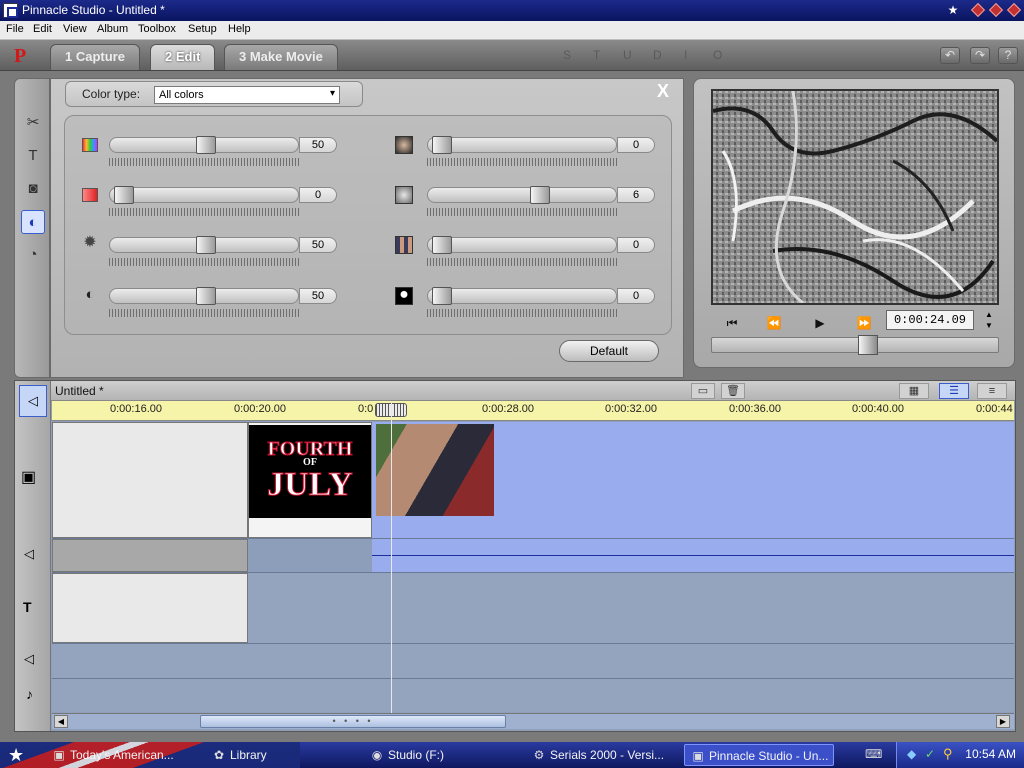 Image resolution: width=1024 pixels, height=768 pixels. Describe the element at coordinates (239, 29) in the screenshot. I see `menu-help: Help` at that location.